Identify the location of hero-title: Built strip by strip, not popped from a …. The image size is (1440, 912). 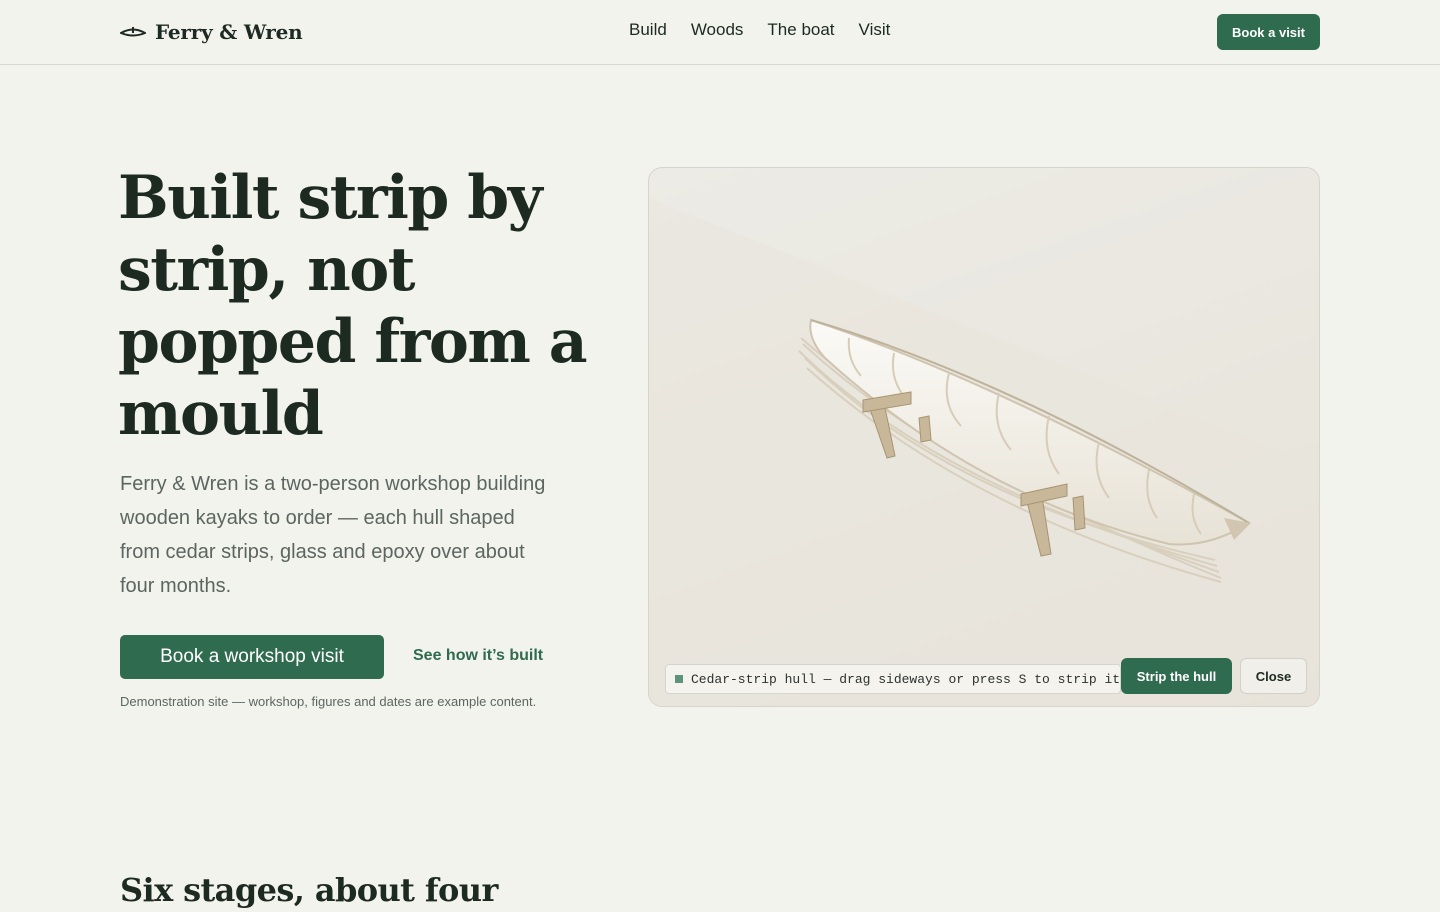
(353, 306).